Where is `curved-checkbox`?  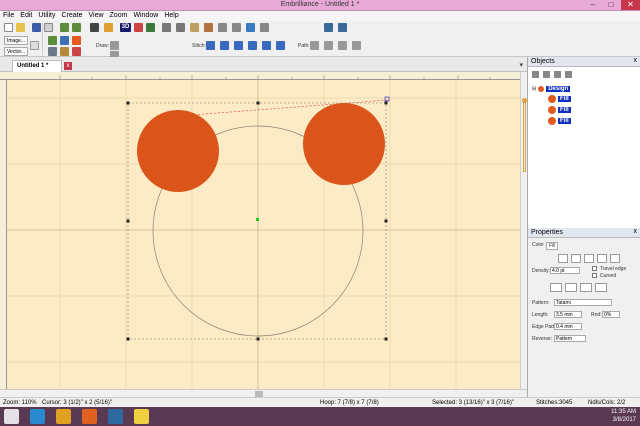 curved-checkbox is located at coordinates (594, 275).